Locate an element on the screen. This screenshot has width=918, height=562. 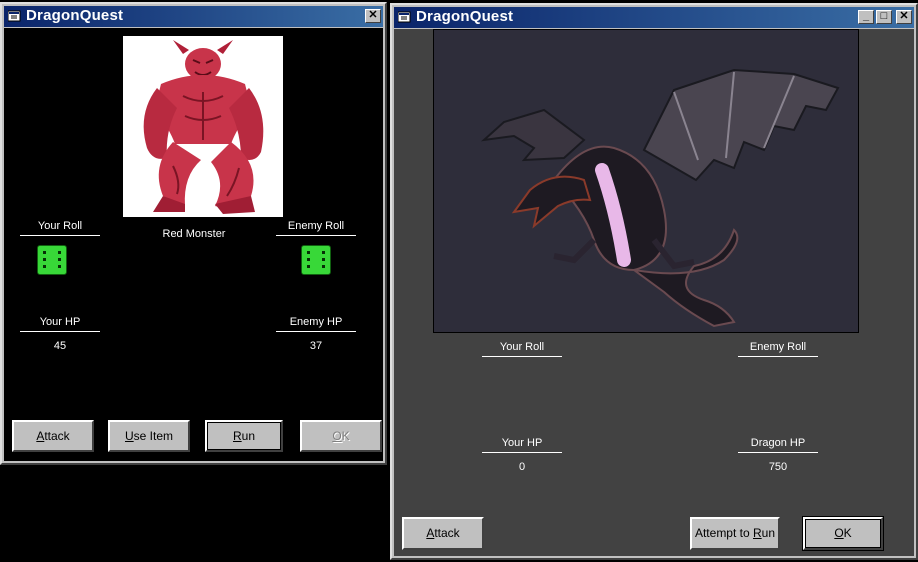
run-button: Run is located at coordinates (244, 436).